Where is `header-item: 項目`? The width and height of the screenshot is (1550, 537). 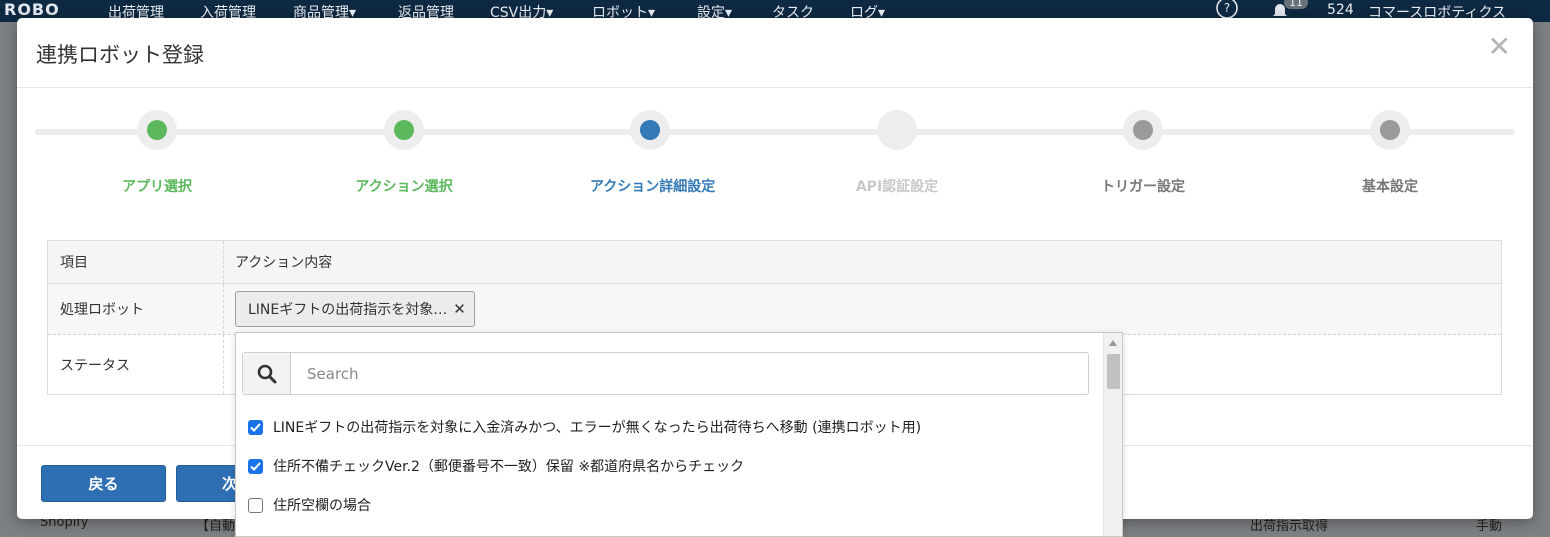 header-item: 項目 is located at coordinates (136, 262).